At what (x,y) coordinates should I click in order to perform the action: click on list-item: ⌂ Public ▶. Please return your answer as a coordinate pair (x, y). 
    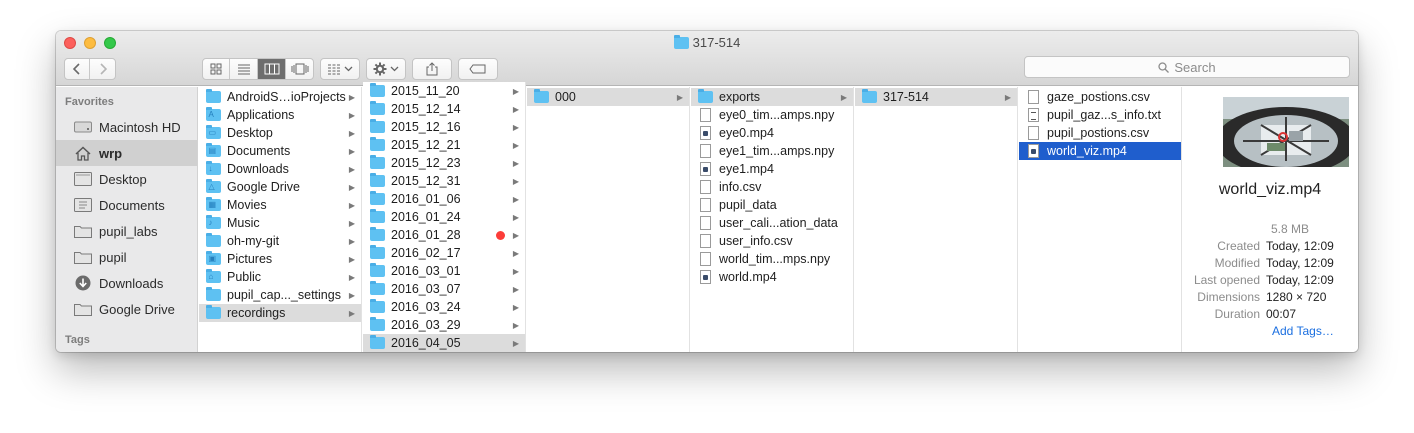
    Looking at the image, I should click on (280, 277).